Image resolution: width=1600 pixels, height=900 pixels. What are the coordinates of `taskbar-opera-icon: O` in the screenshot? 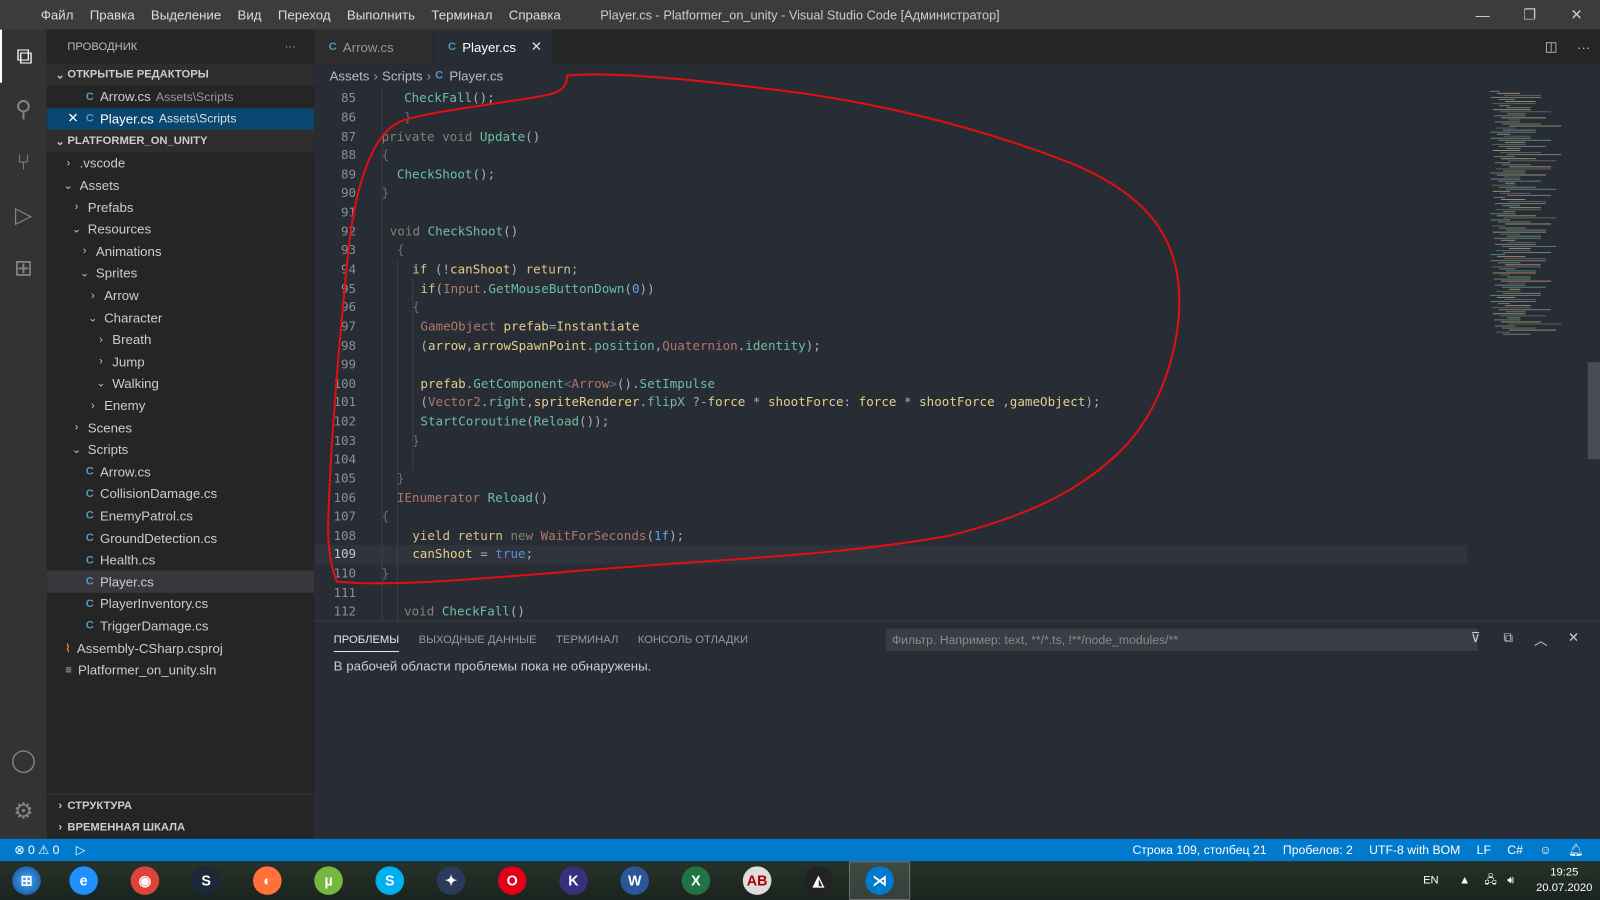 It's located at (512, 880).